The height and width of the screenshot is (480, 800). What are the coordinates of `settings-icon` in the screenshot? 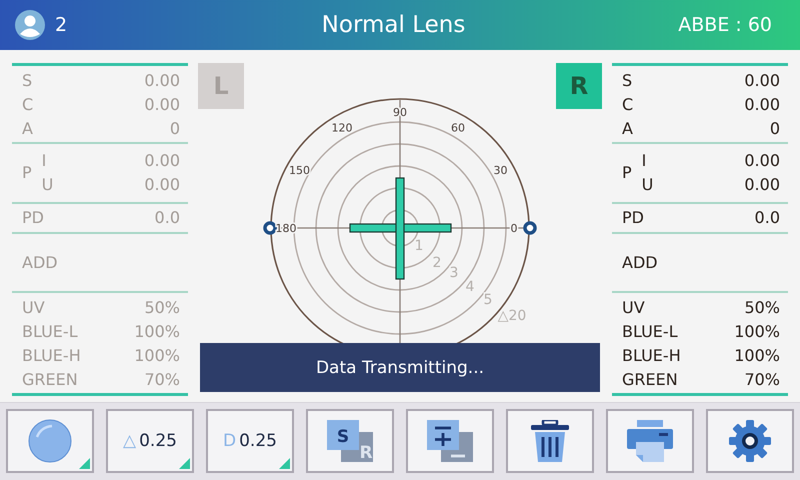 It's located at (750, 441).